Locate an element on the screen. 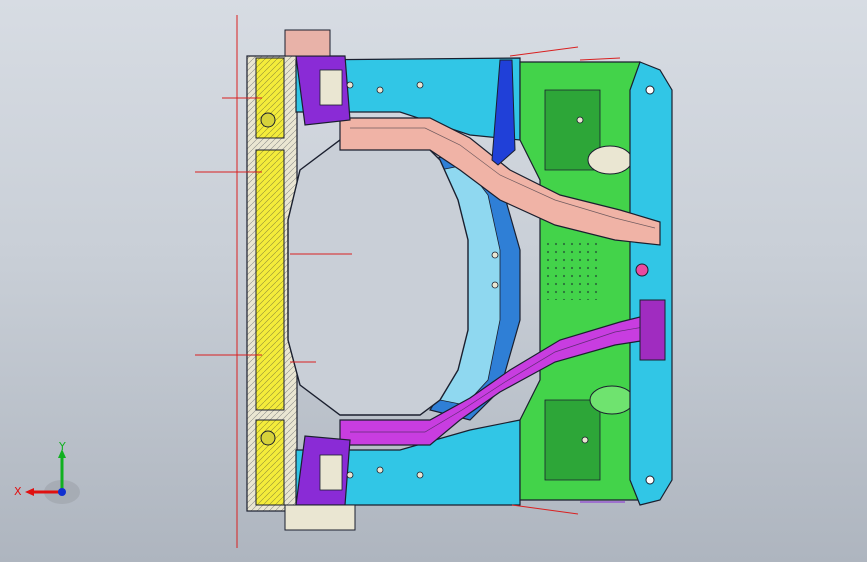 The image size is (867, 562). triad-graphic is located at coordinates (52, 476).